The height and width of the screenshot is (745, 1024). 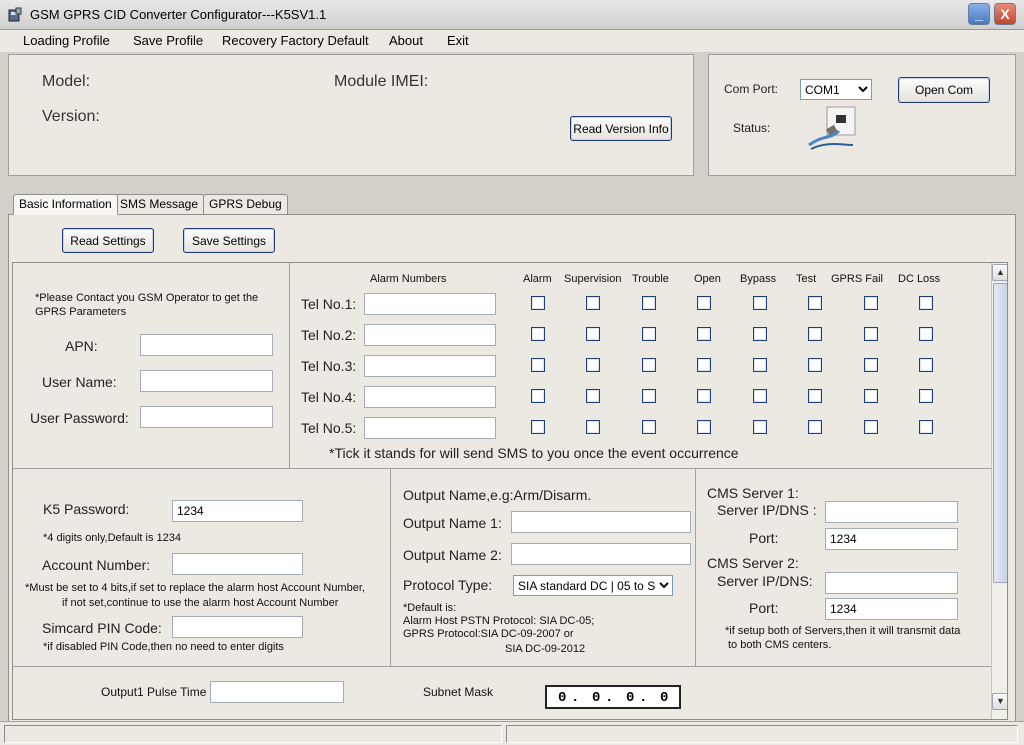 I want to click on subnet-octet-2: 0, so click(x=596, y=698).